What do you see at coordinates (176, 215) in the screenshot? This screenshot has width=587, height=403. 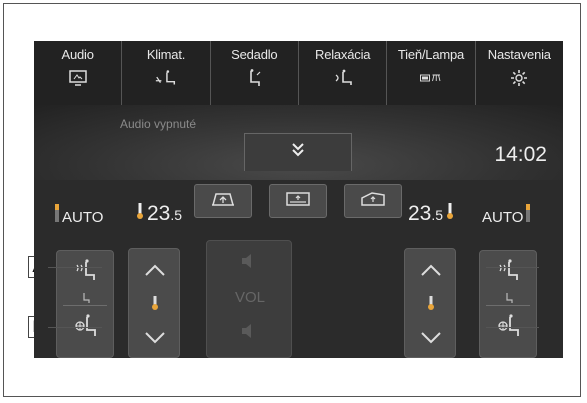 I see `left-temp-dec: .5` at bounding box center [176, 215].